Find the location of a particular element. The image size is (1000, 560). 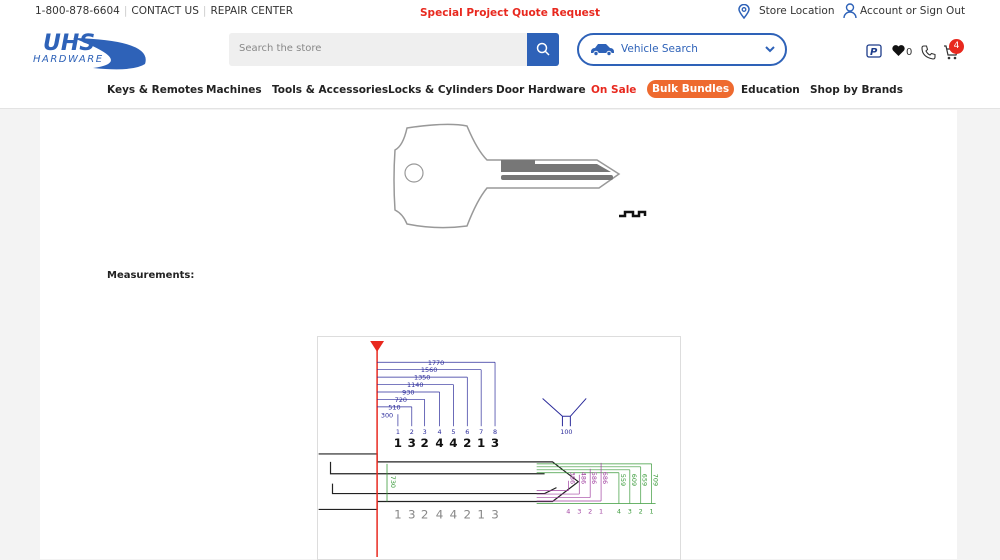

wishlist-count: 0 is located at coordinates (909, 52).